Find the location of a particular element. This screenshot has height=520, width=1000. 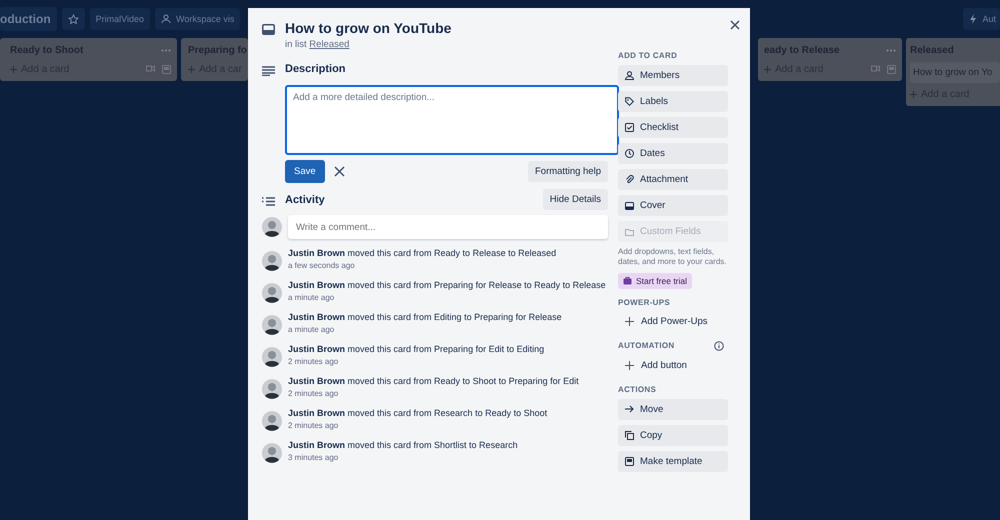

activity-text: Justin Brown moved this card from Research to Ready to Shoot is located at coordinates (418, 413).